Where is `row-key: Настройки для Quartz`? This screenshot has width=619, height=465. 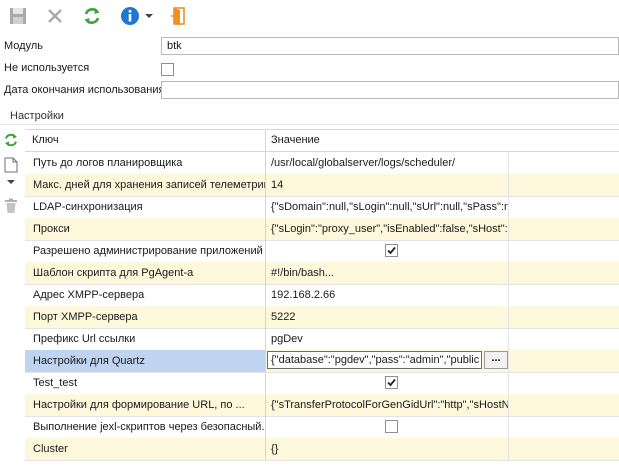 row-key: Настройки для Quartz is located at coordinates (145, 361).